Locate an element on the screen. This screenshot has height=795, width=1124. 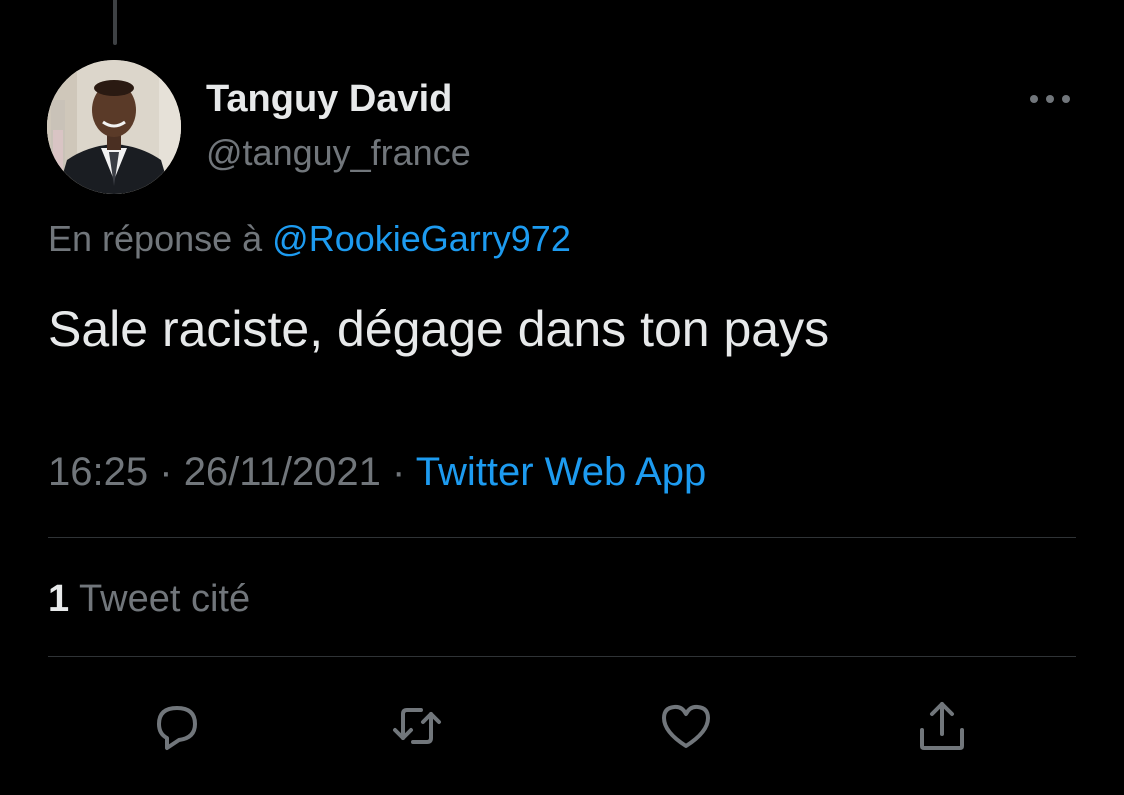
reply-mention-link: @RookieGarry972 is located at coordinates (421, 238).